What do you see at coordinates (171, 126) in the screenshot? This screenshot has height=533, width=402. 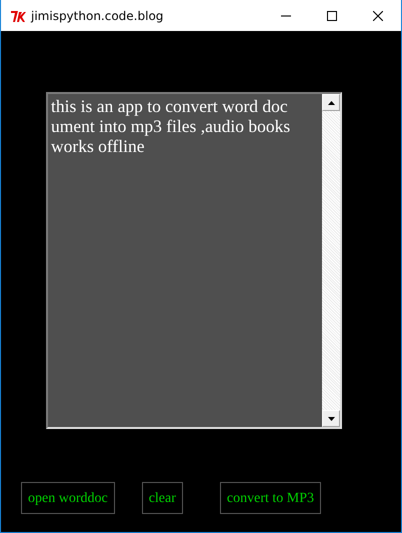 I see `text-line: ument into mp3 files ,audio books` at bounding box center [171, 126].